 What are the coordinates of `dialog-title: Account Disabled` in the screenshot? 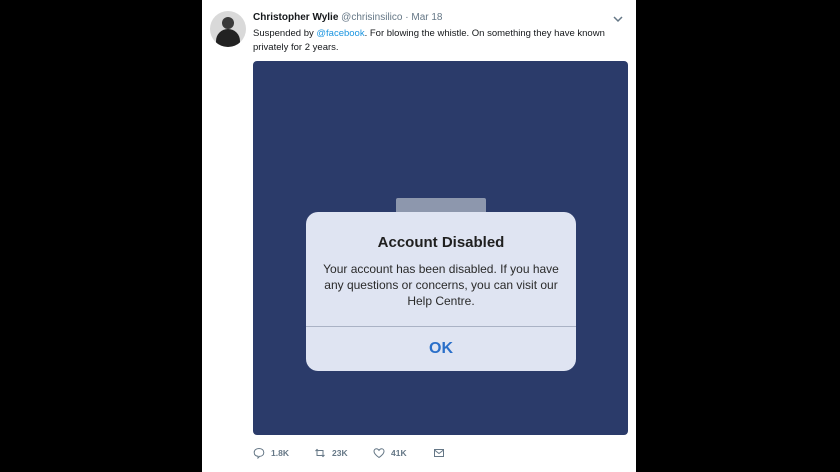 It's located at (441, 242).